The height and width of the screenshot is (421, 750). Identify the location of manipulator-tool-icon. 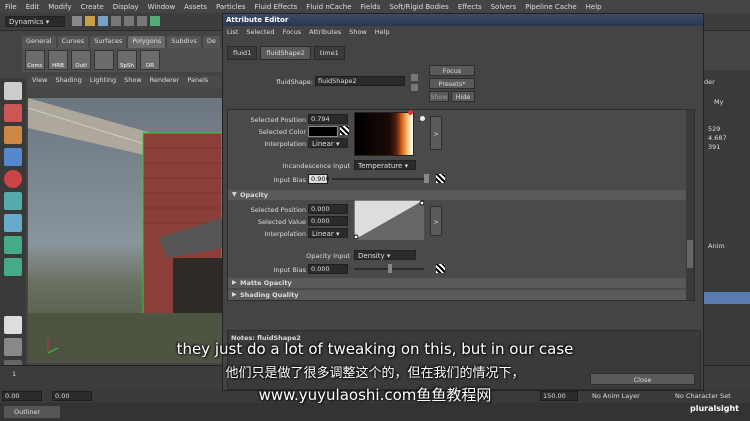
(13, 223).